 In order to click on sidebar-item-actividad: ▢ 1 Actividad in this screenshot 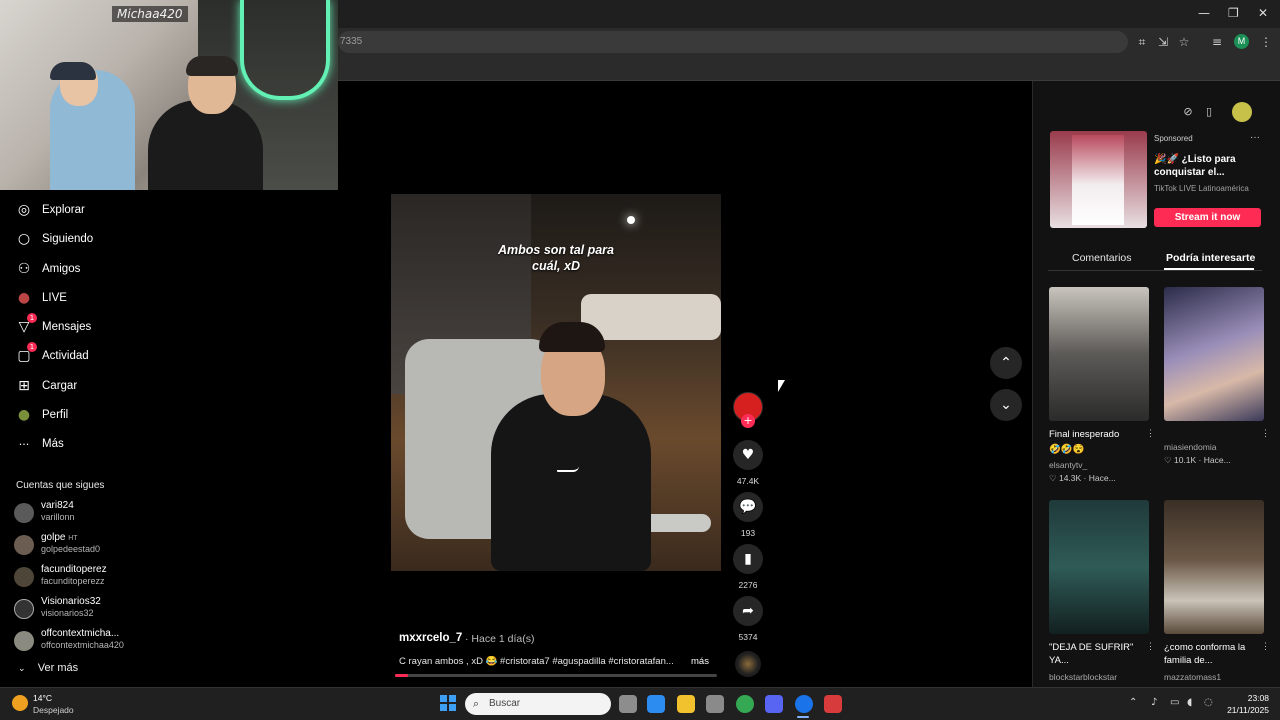, I will do `click(51, 354)`.